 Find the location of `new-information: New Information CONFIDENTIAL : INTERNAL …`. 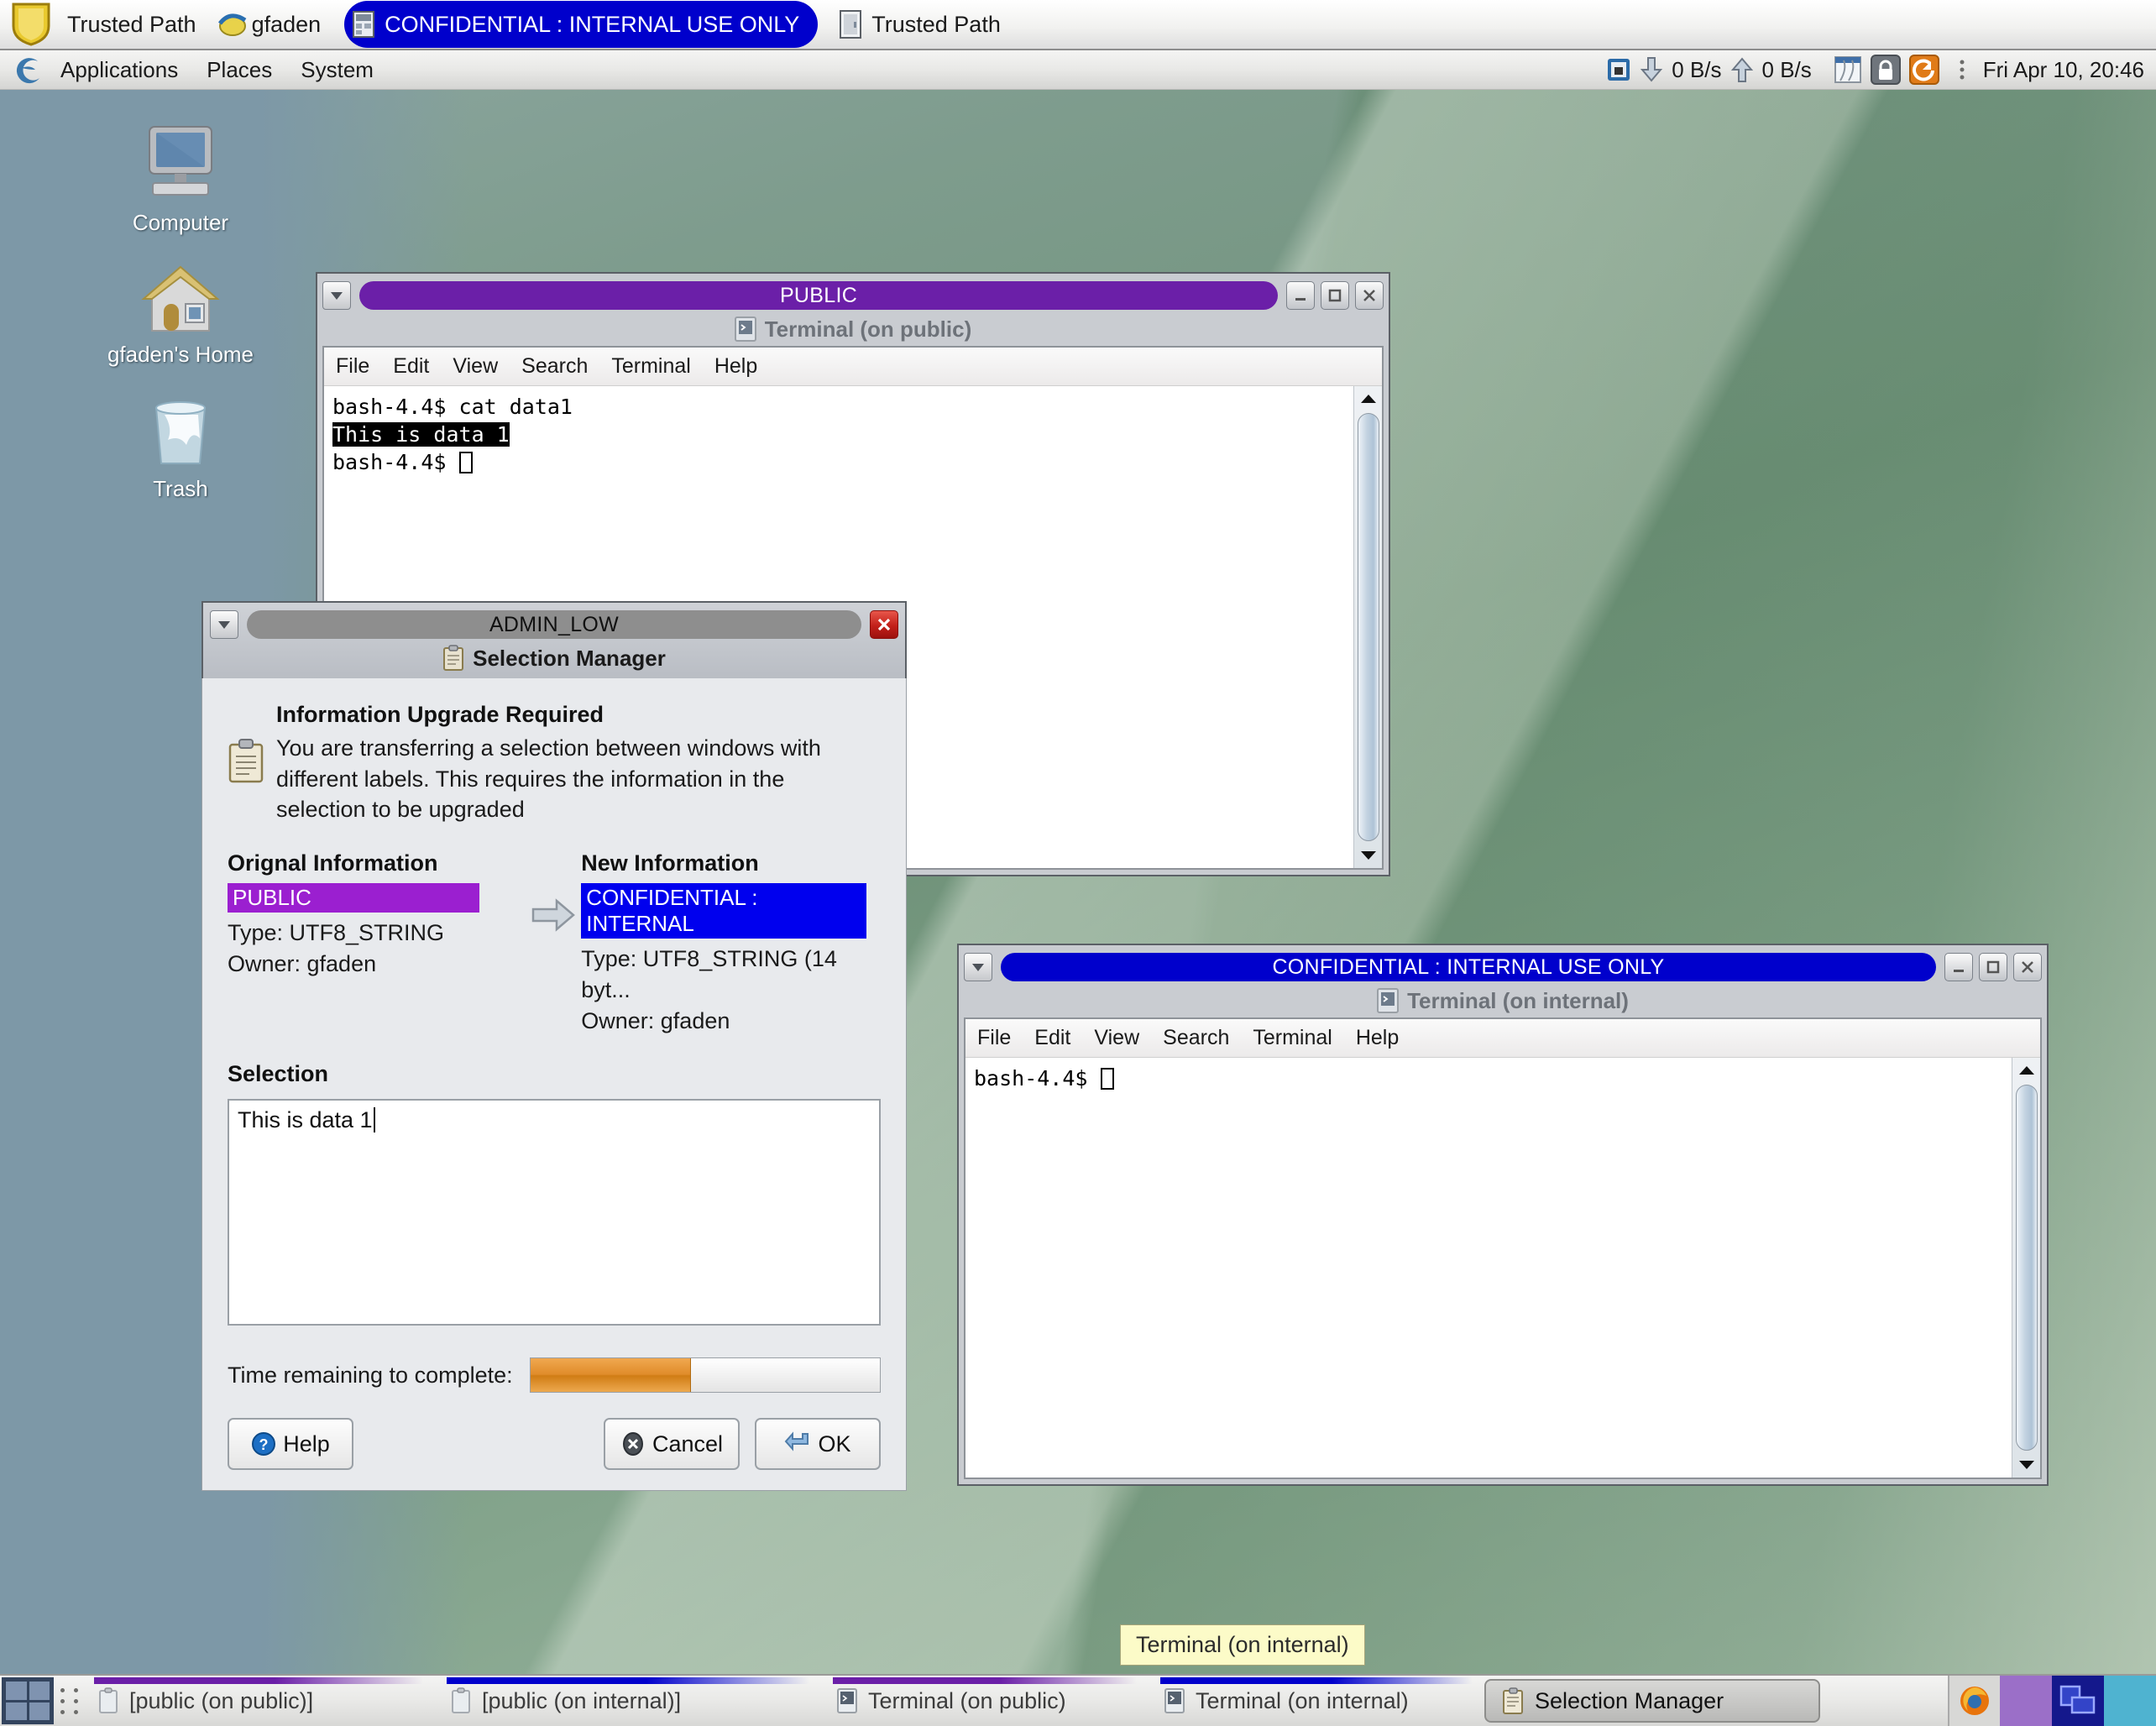

new-information: New Information CONFIDENTIAL : INTERNAL … is located at coordinates (731, 943).